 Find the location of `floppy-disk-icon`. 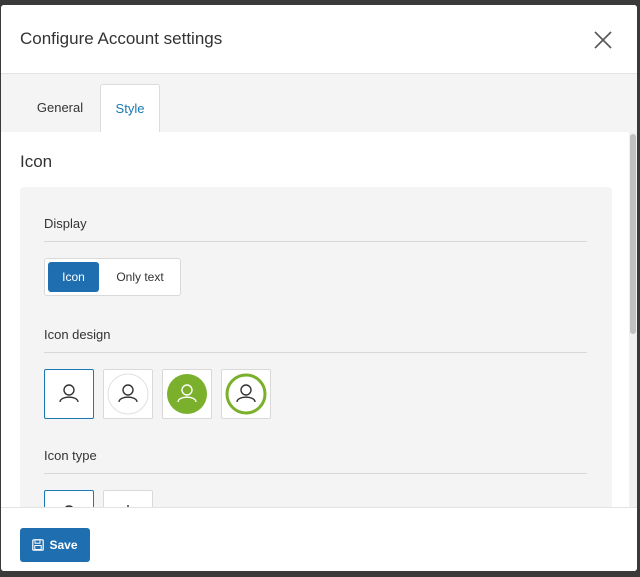

floppy-disk-icon is located at coordinates (38, 545).